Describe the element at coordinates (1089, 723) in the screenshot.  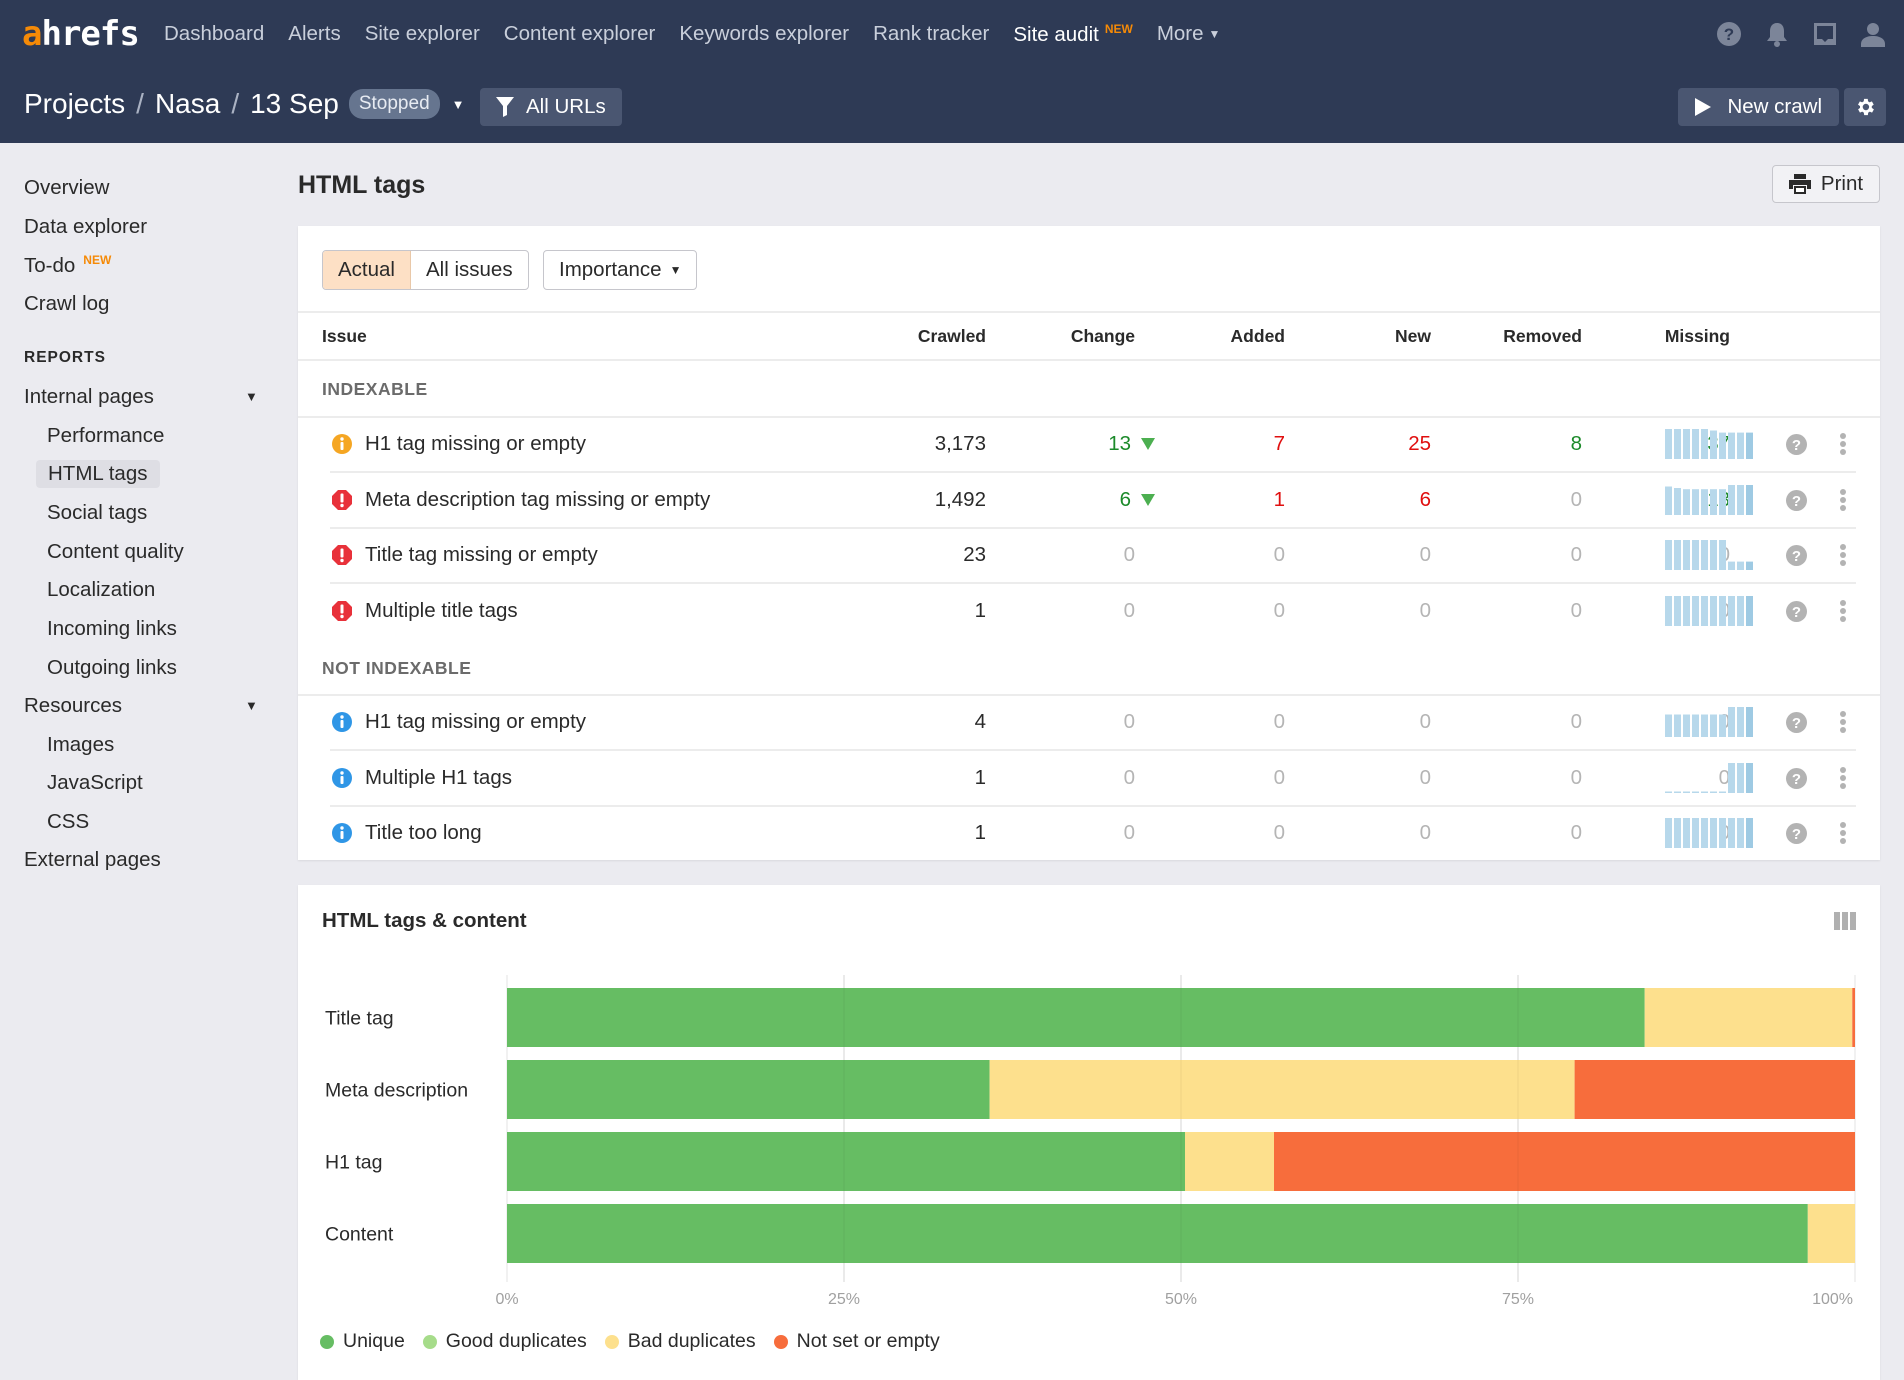
I see `table-row: H1 tag missing or empty400000?` at that location.